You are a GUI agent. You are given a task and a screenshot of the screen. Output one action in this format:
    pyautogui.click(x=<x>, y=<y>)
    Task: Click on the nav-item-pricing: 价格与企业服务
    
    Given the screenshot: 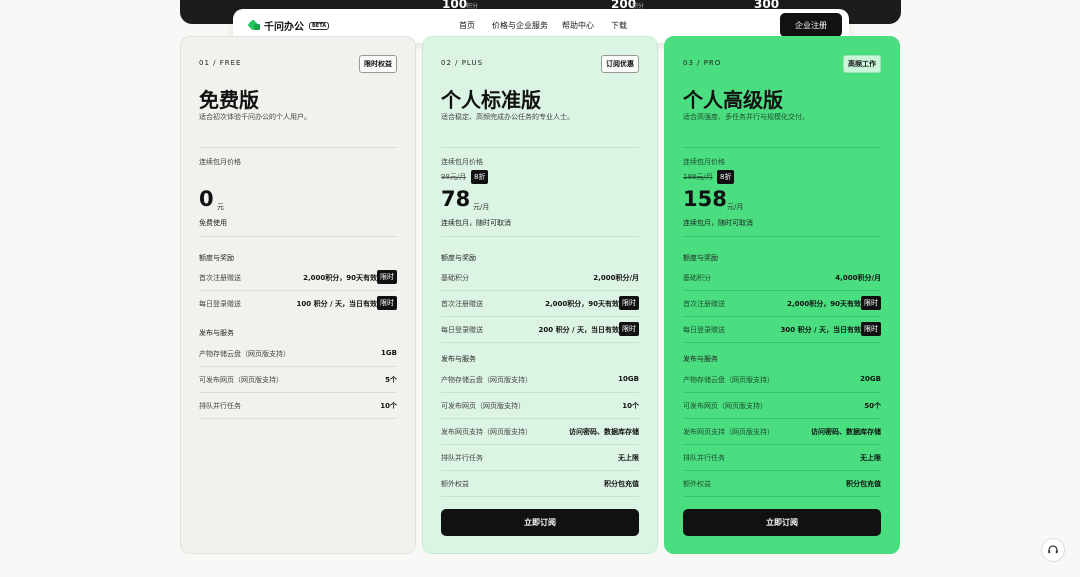 What is the action you would take?
    pyautogui.click(x=520, y=25)
    